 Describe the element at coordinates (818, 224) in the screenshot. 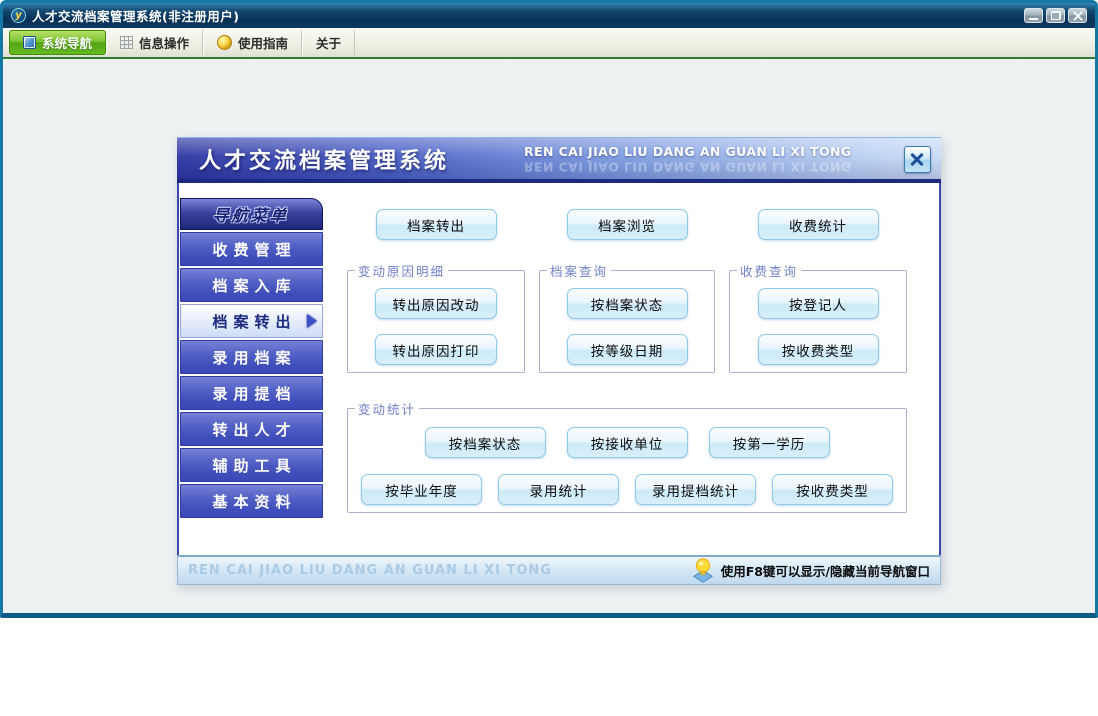

I see `fee-statistics-button: 收费统计` at that location.